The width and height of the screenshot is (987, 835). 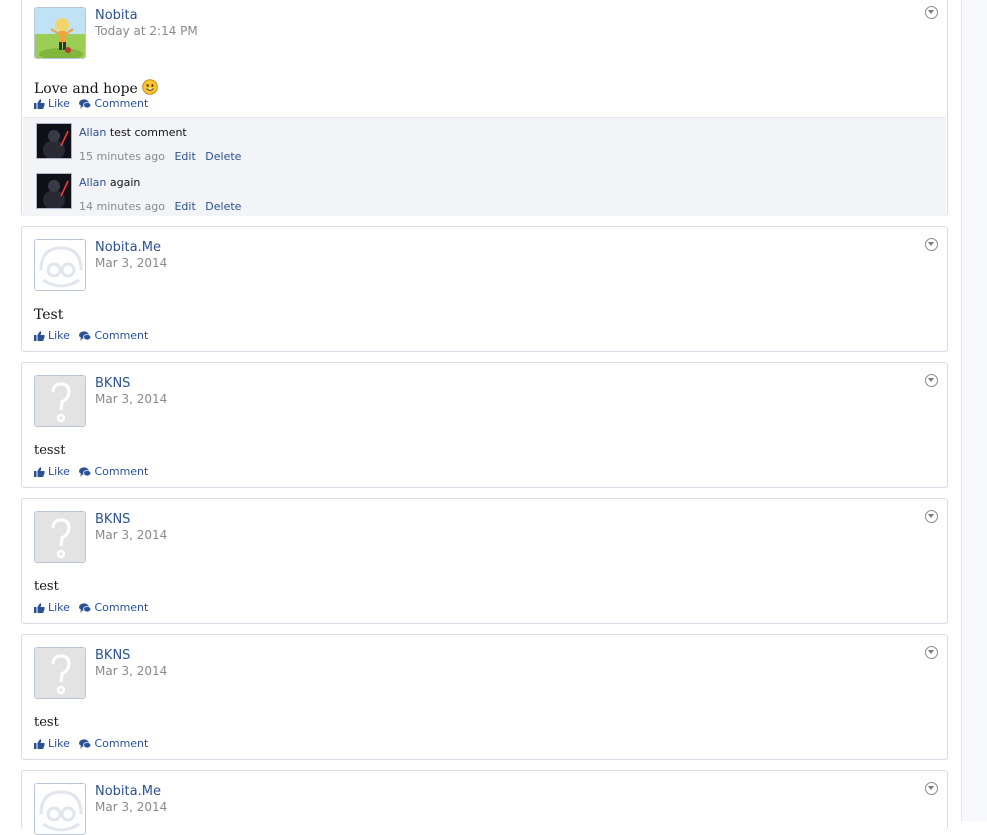 I want to click on status-post: Nobita.Me Mar 3, 2014, so click(x=484, y=802).